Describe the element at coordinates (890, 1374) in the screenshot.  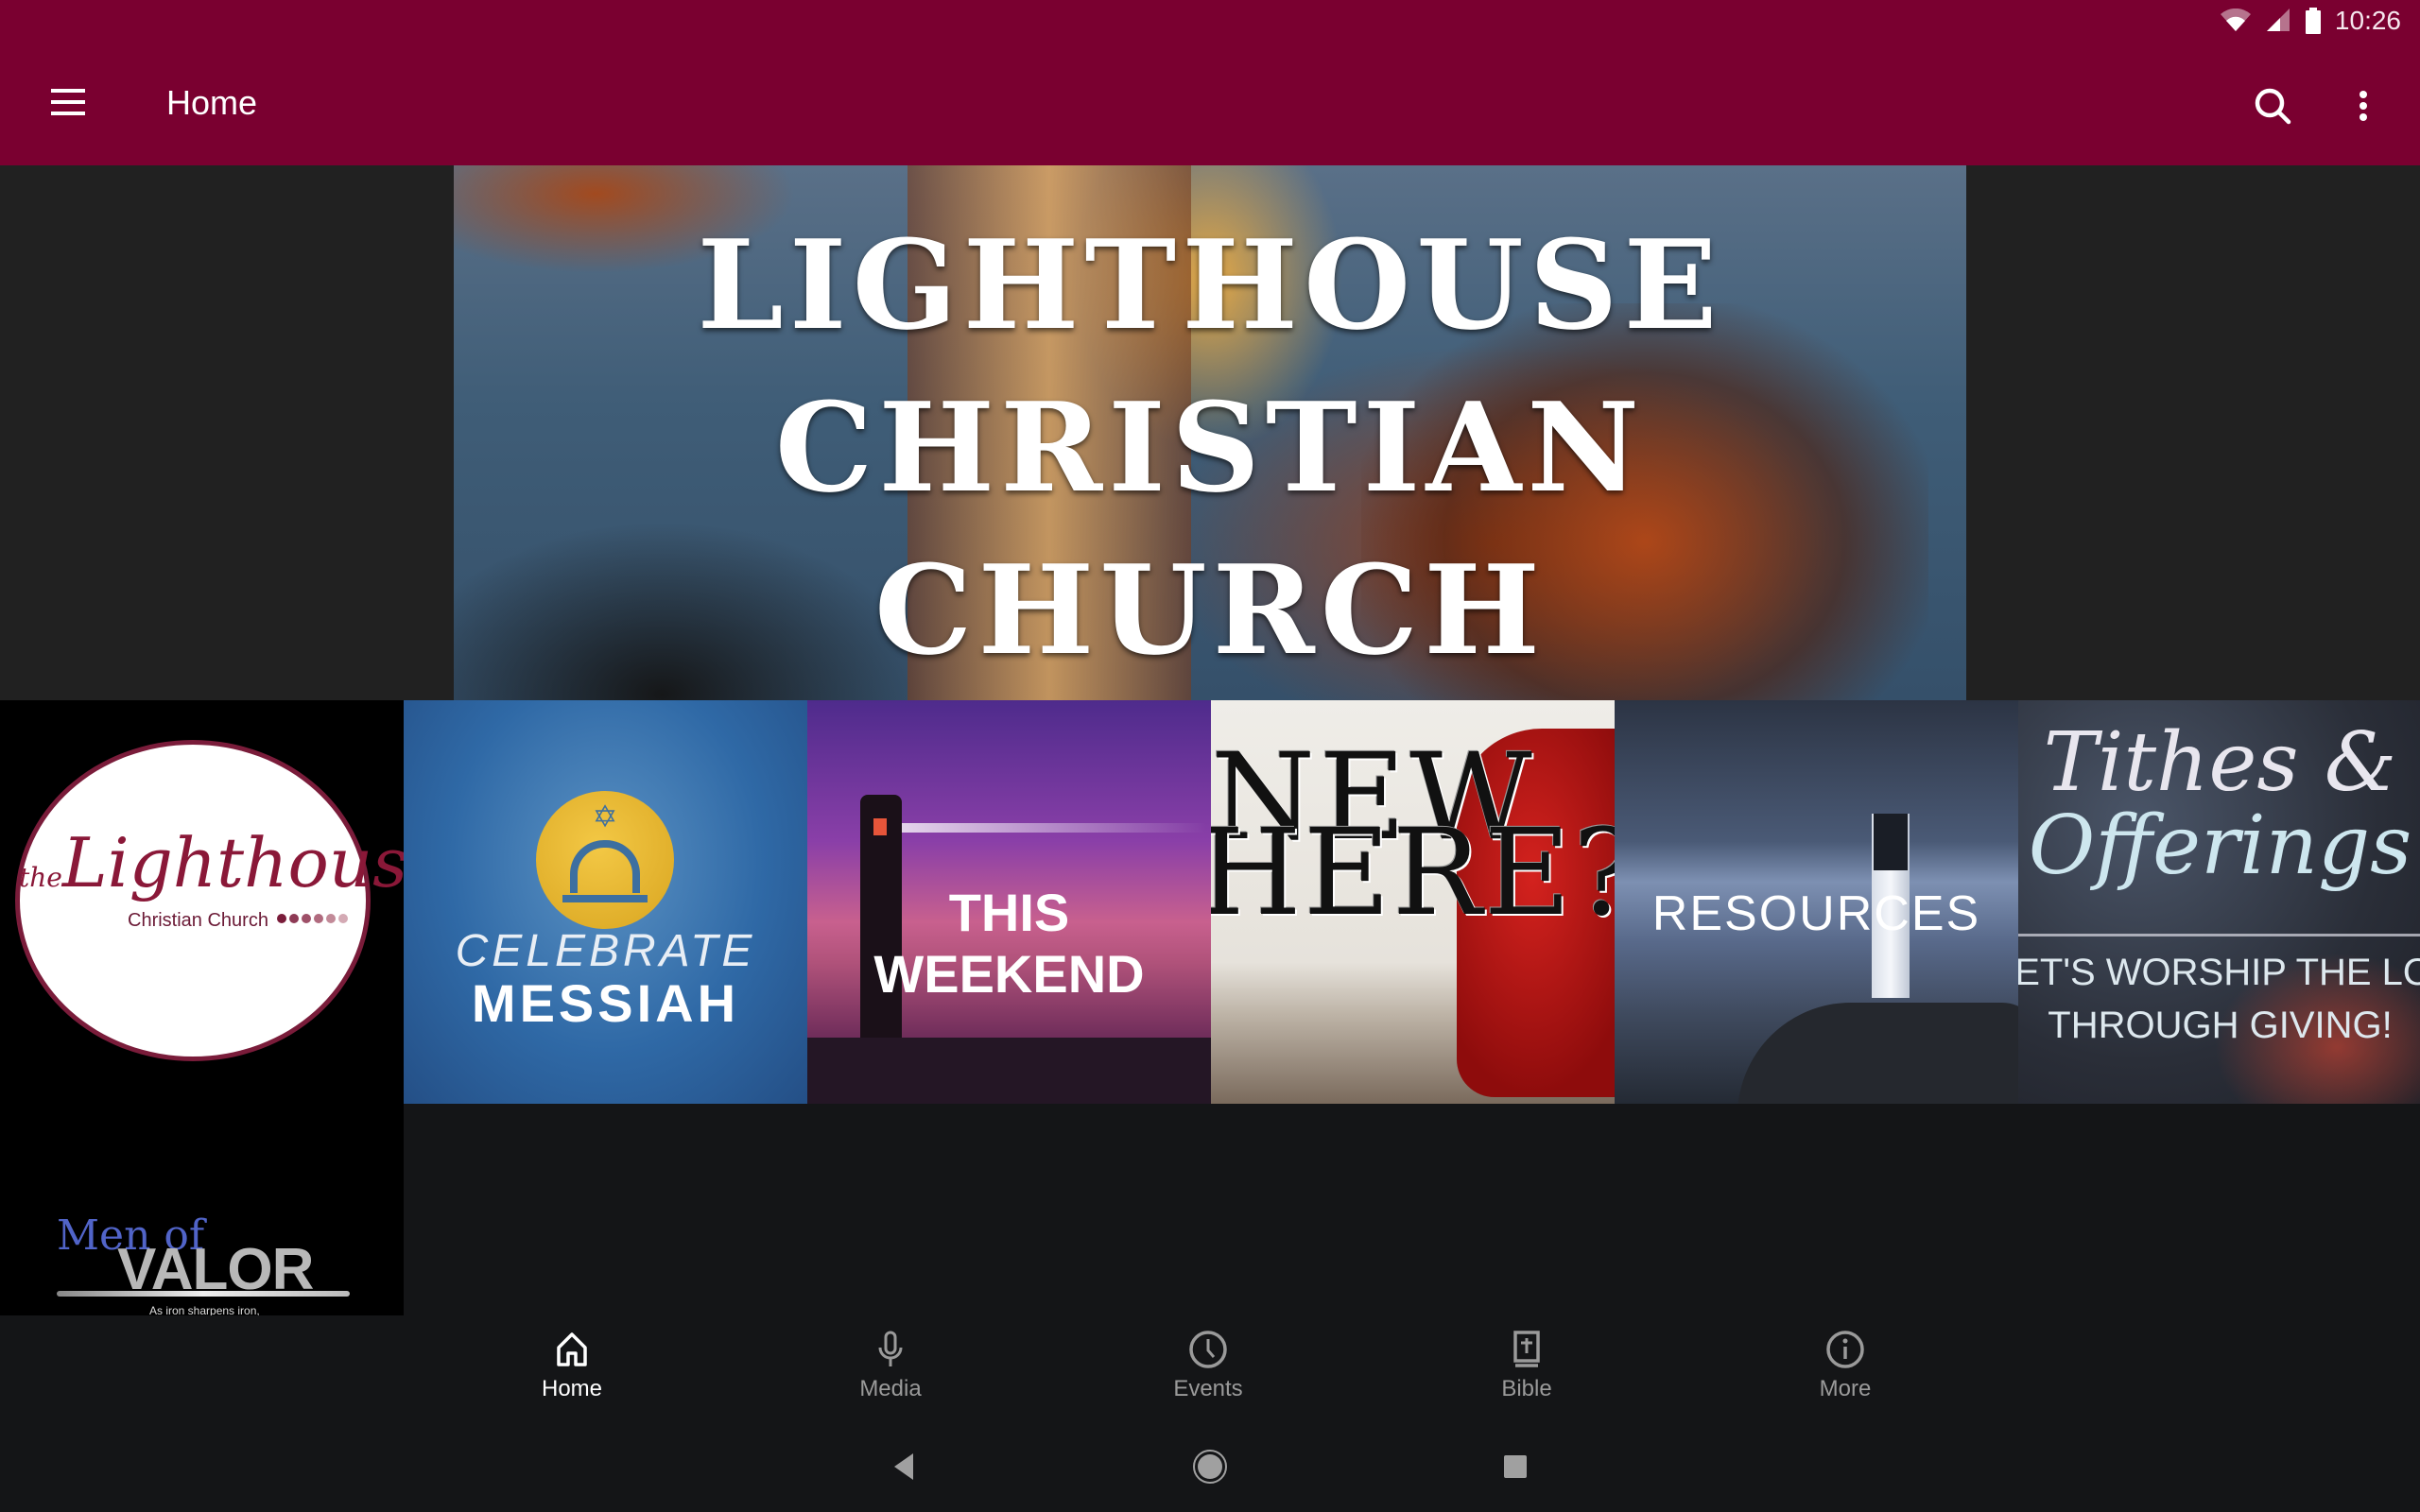
I see `nav-media: Media` at that location.